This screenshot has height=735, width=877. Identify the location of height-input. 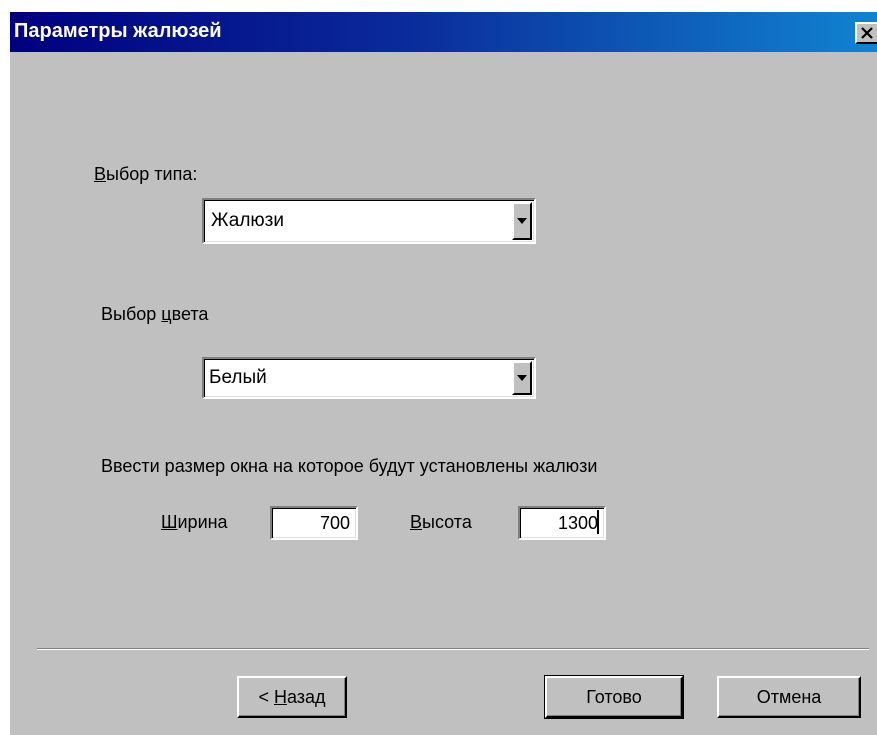
(562, 523).